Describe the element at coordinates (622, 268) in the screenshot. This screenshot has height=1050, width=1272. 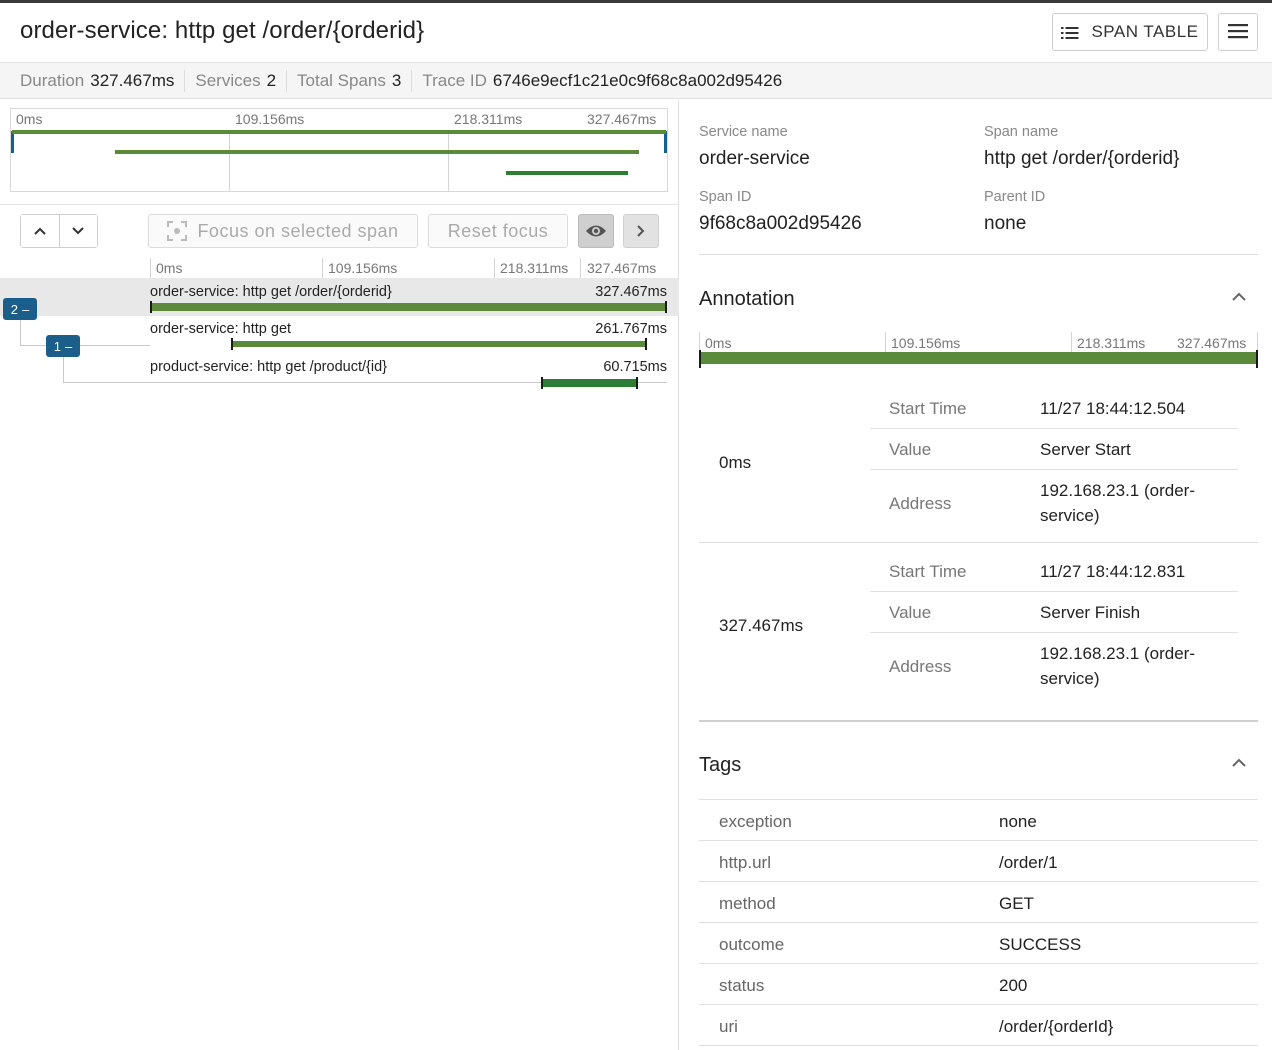
I see `axis-tick-3: 327.467ms` at that location.